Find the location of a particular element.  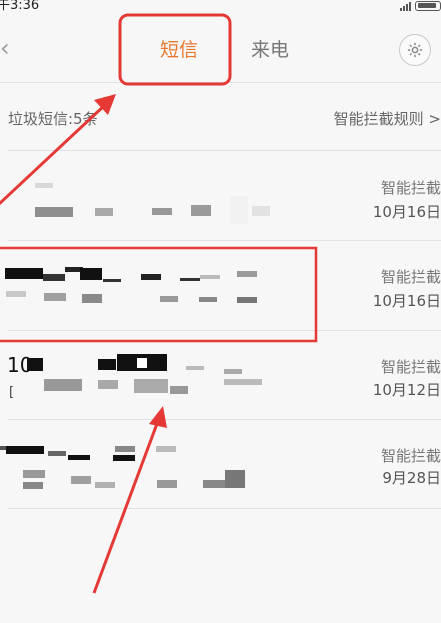

message-bracket: [ is located at coordinates (12, 392).